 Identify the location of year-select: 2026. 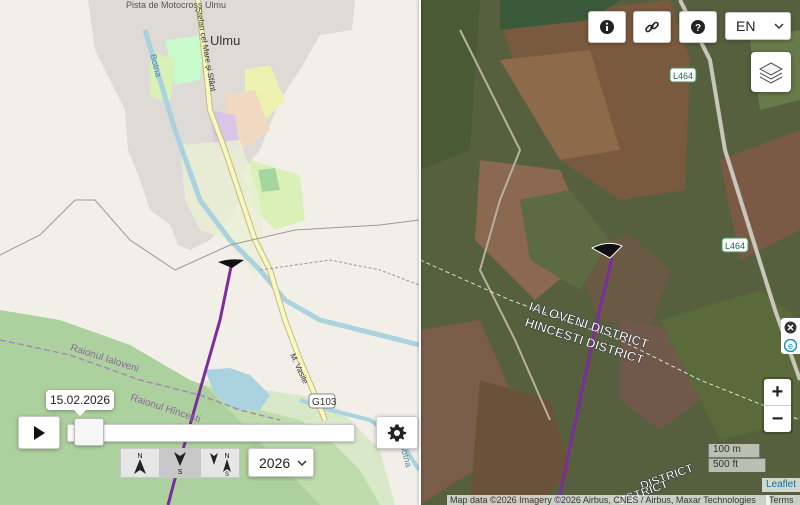
(281, 462).